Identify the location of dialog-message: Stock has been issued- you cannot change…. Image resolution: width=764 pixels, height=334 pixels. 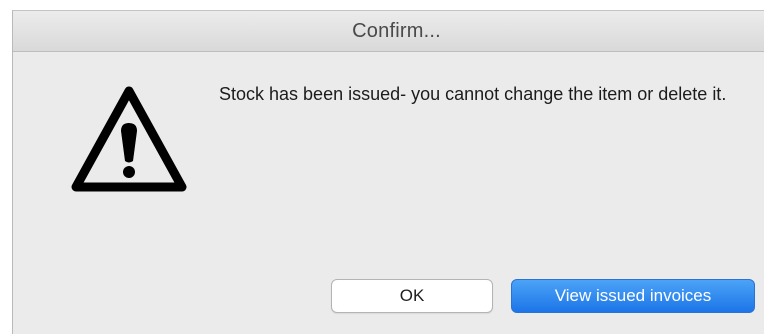
(473, 94).